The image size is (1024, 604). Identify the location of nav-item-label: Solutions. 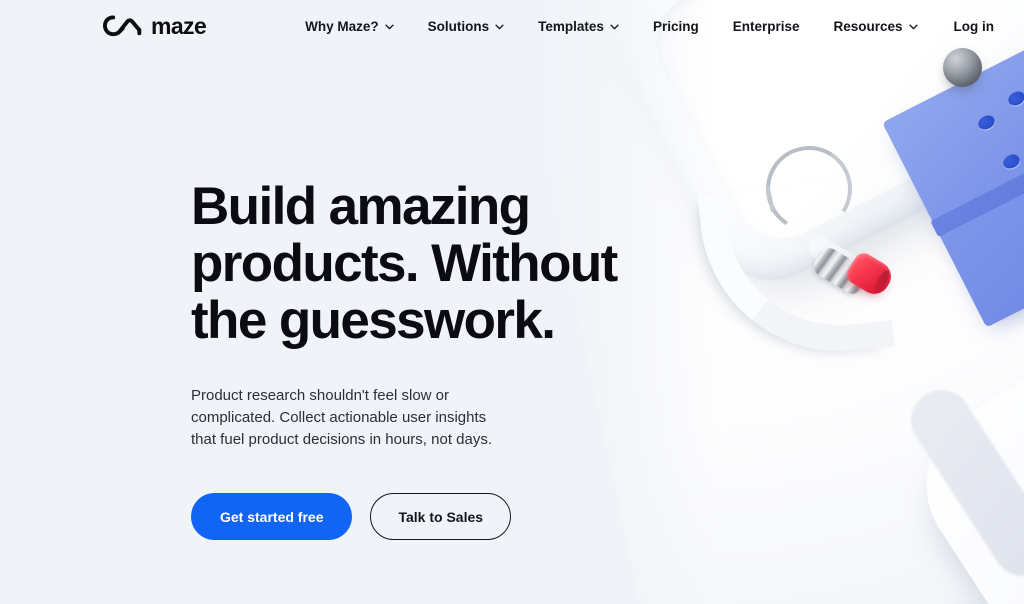
(458, 26).